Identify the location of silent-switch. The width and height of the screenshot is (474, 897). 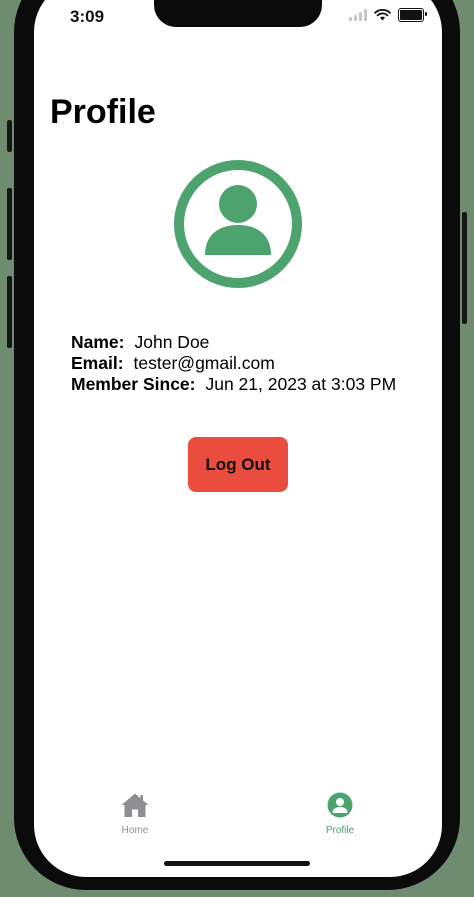
(9, 136).